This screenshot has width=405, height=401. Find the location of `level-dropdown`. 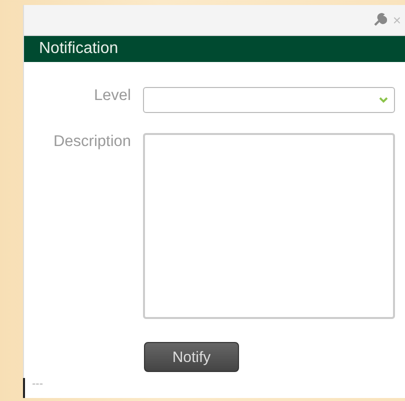

level-dropdown is located at coordinates (269, 100).